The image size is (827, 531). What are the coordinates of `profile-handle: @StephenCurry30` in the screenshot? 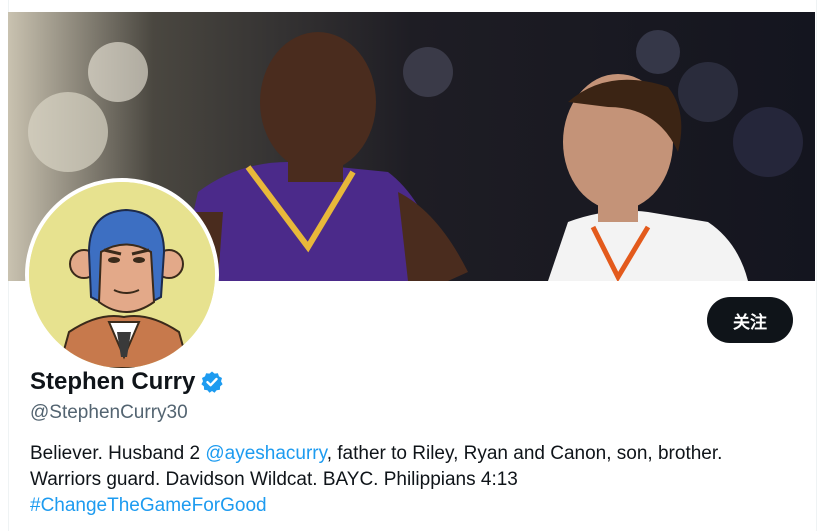 It's located at (109, 412).